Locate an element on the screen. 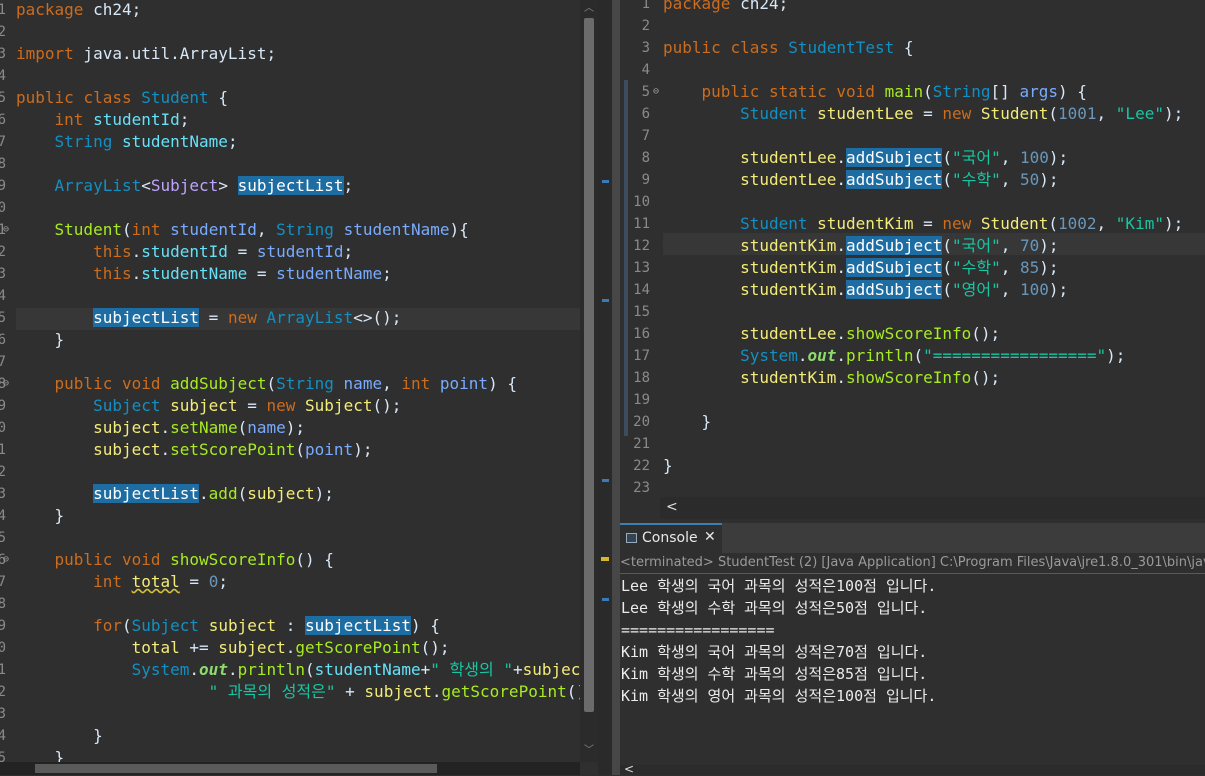 The width and height of the screenshot is (1205, 776). left-vertical-scroll-thumb is located at coordinates (589, 365).